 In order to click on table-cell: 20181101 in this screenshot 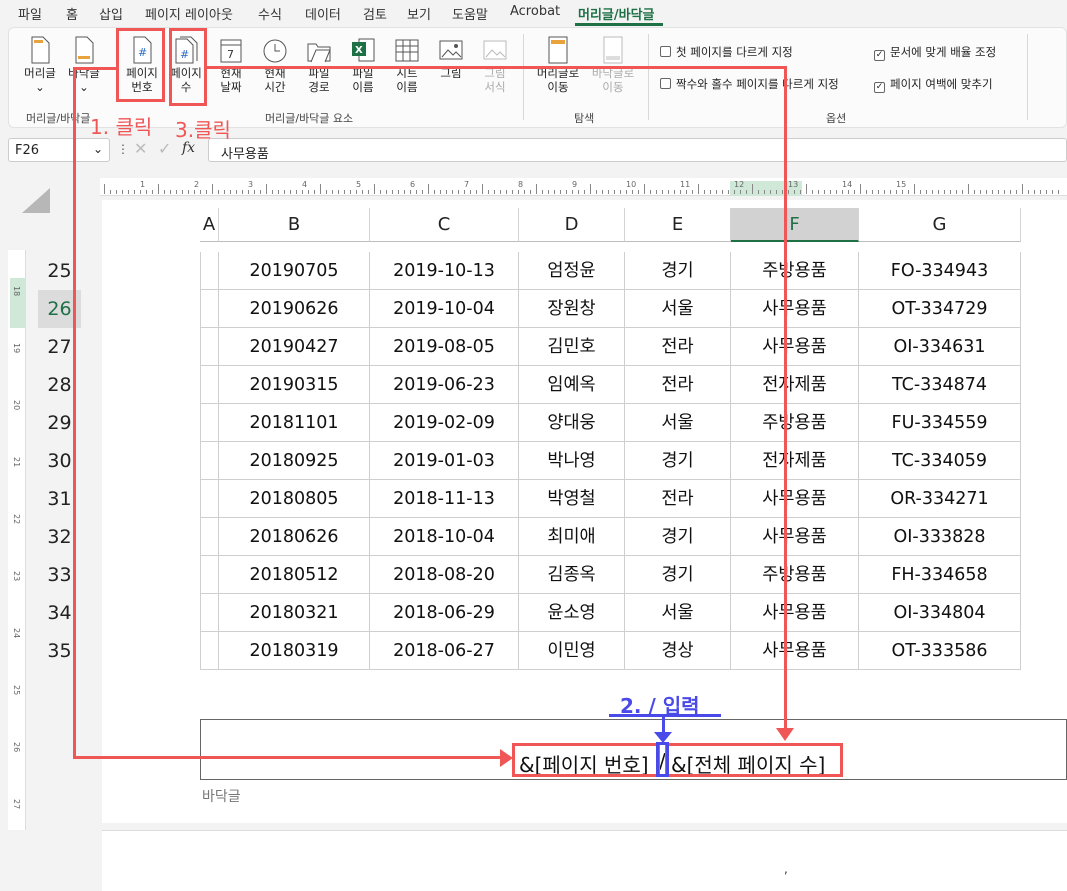, I will do `click(294, 423)`.